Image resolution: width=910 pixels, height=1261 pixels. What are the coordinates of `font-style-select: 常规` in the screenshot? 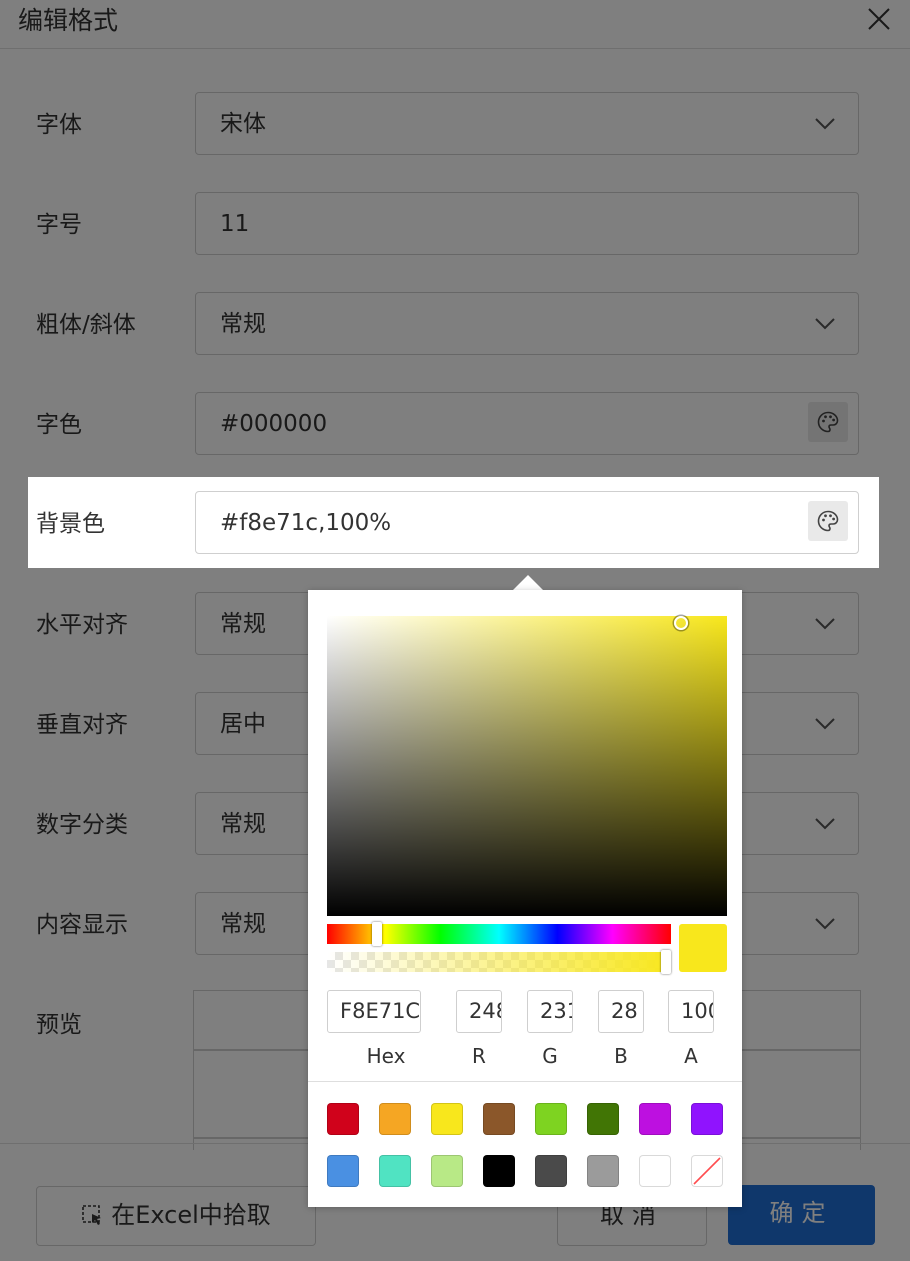 It's located at (527, 323).